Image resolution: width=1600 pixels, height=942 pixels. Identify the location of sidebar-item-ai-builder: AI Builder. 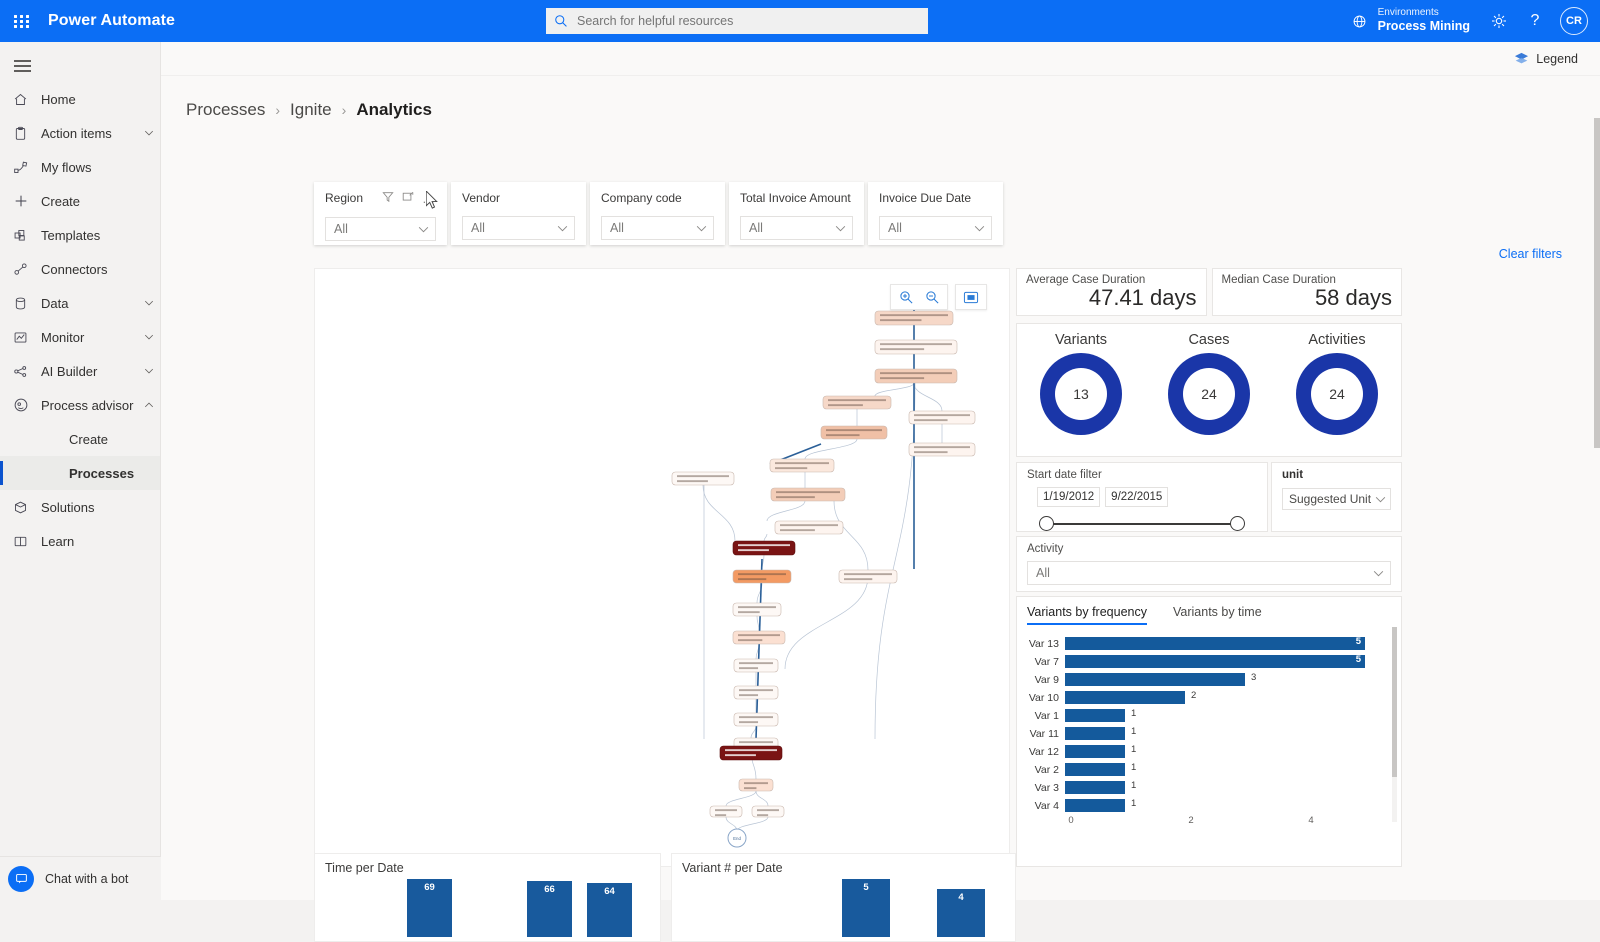
(80, 371).